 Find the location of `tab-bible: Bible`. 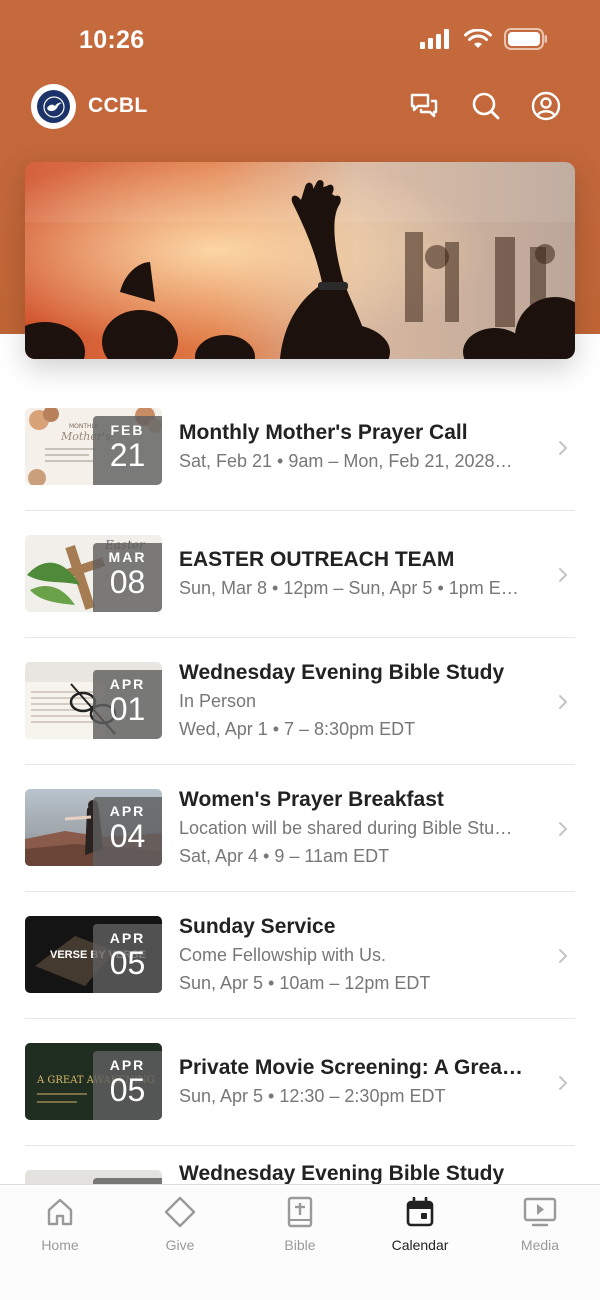

tab-bible: Bible is located at coordinates (300, 1224).